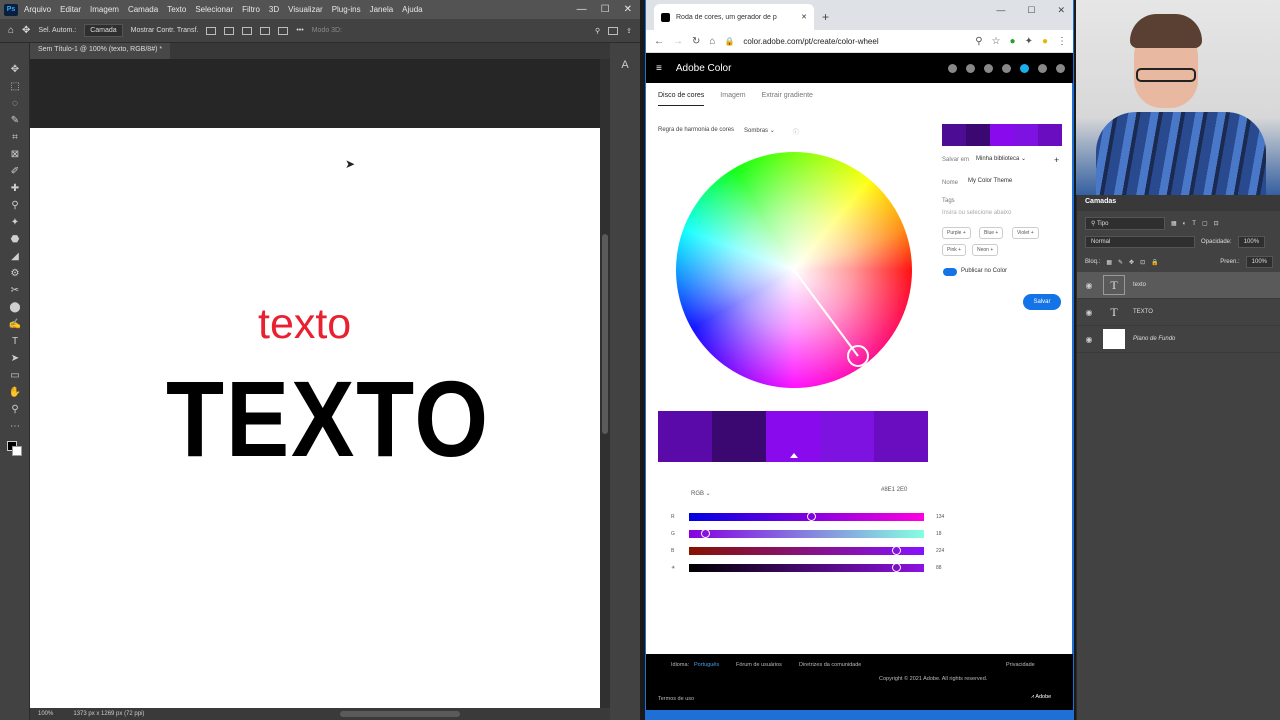  I want to click on adobe-logo: ⩘ Adobe, so click(1041, 697).